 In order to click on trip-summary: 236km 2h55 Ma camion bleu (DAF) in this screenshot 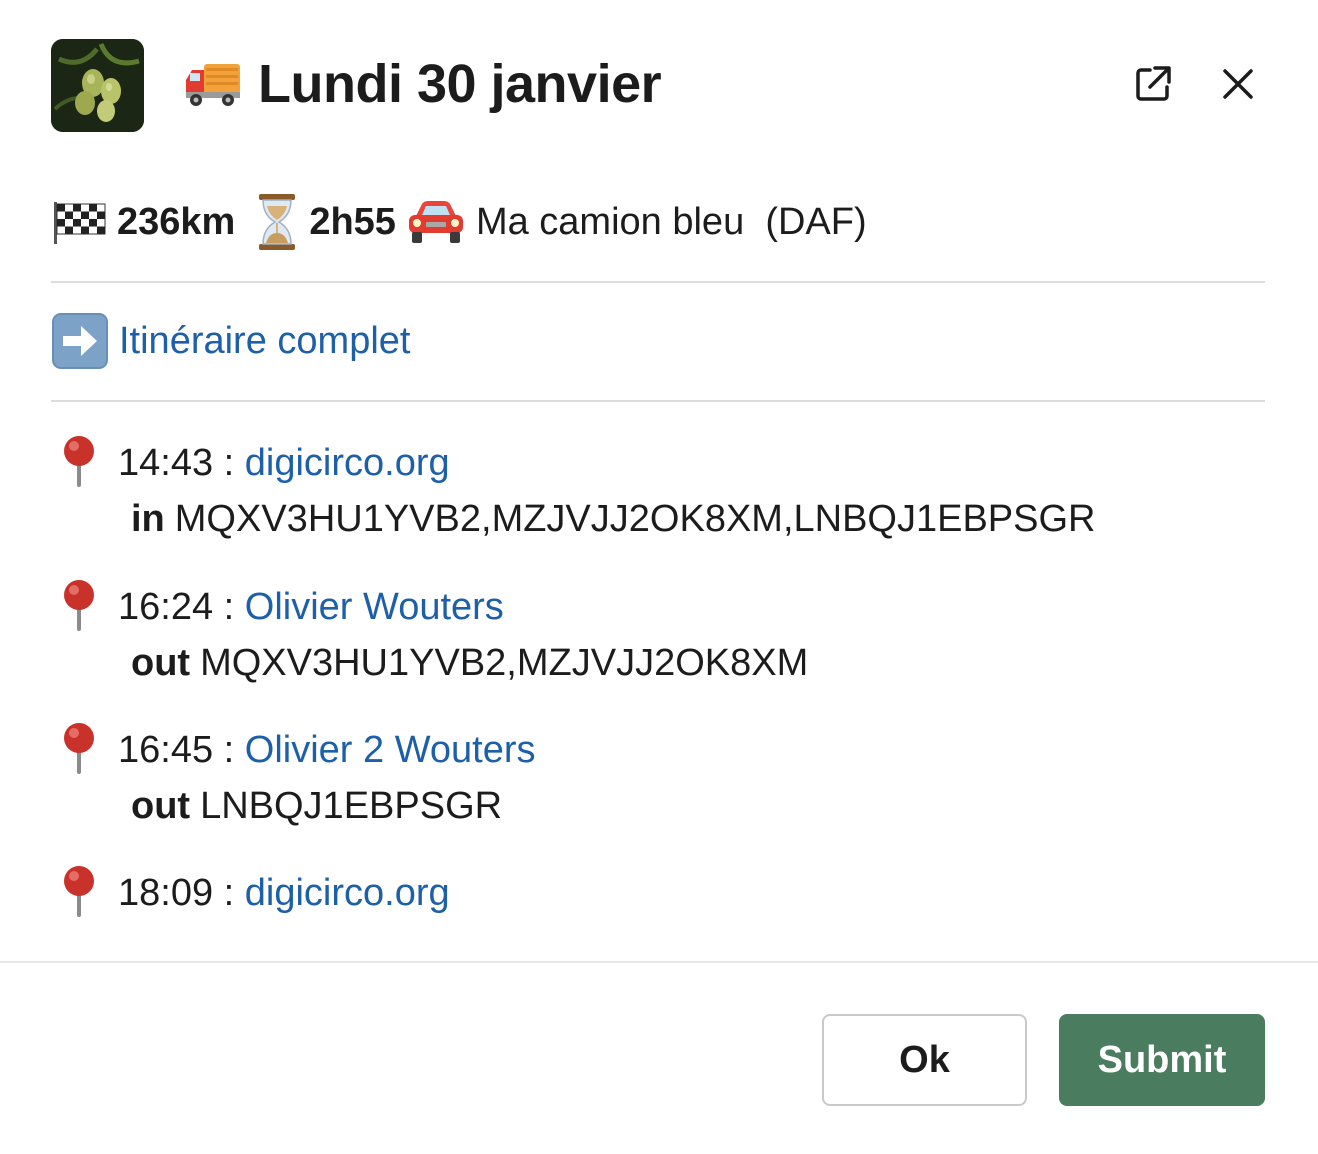, I will do `click(459, 222)`.